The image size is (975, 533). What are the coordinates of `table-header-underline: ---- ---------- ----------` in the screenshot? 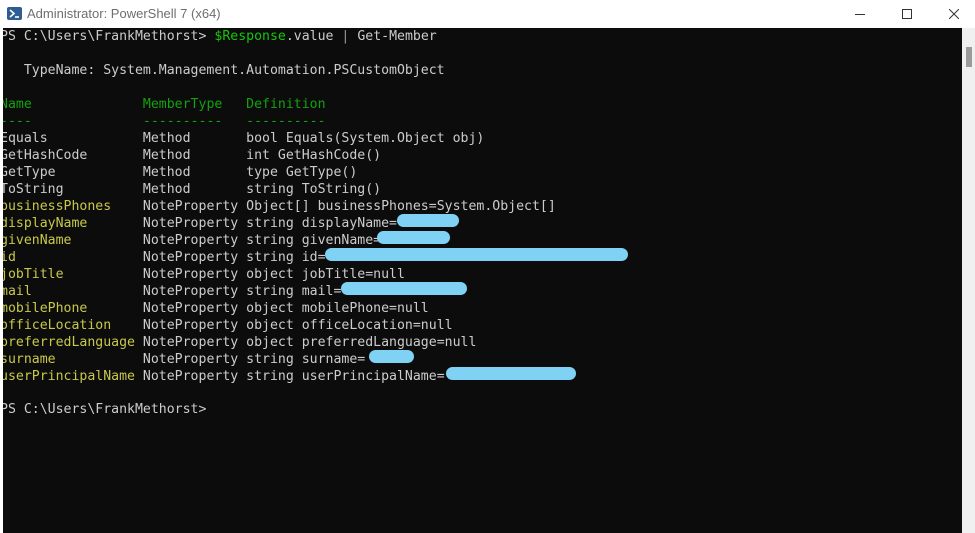 It's located at (164, 121).